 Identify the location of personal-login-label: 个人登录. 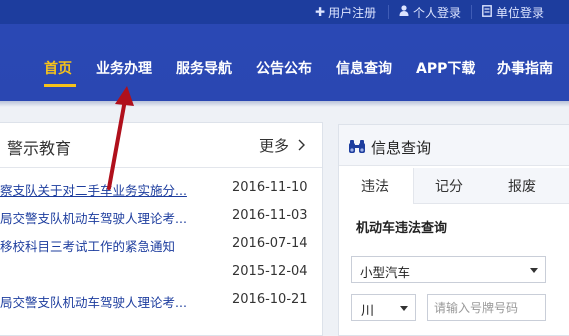
(437, 12).